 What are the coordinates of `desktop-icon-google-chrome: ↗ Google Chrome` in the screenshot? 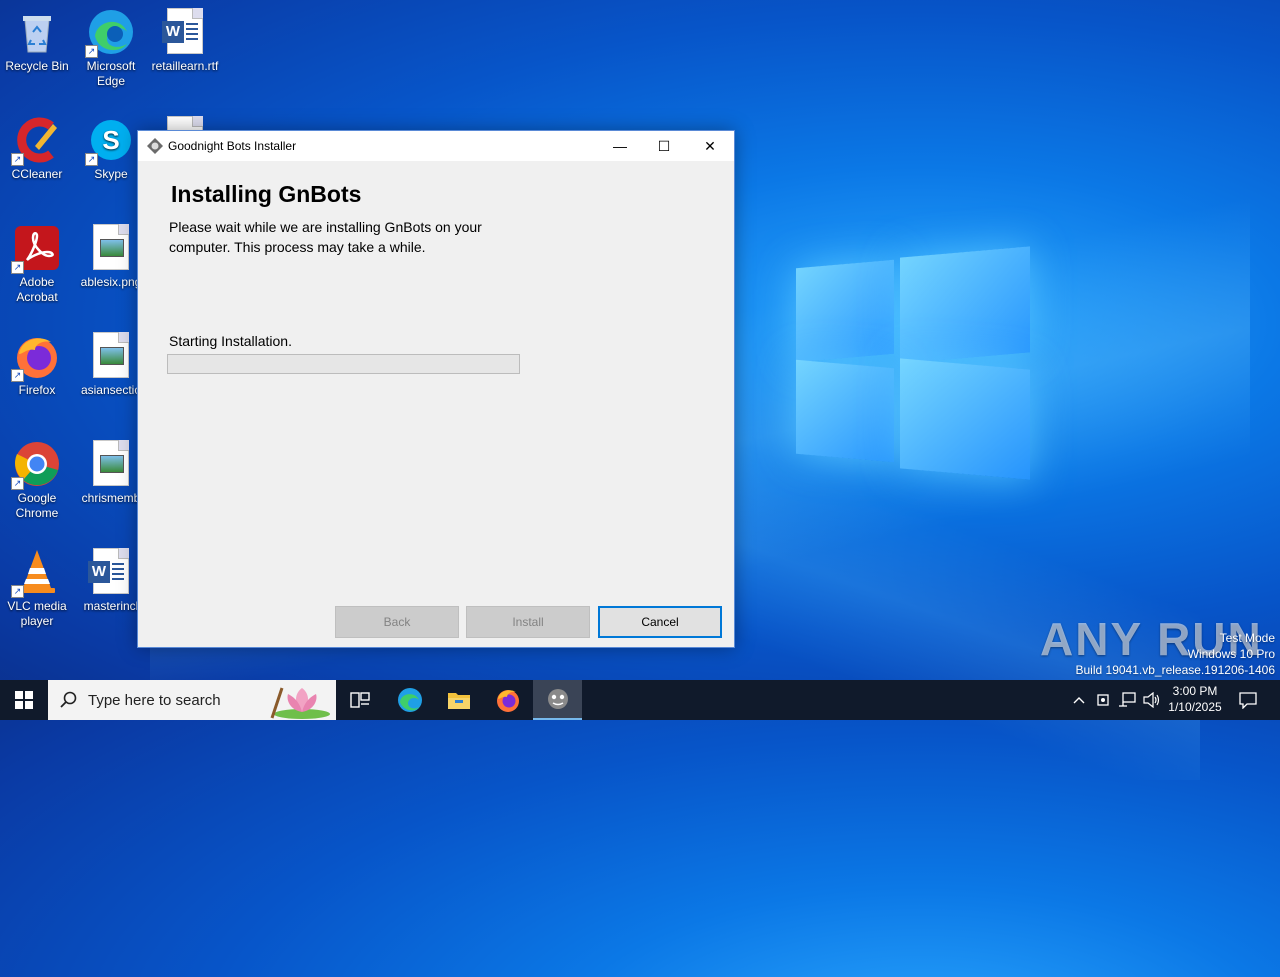 It's located at (37, 480).